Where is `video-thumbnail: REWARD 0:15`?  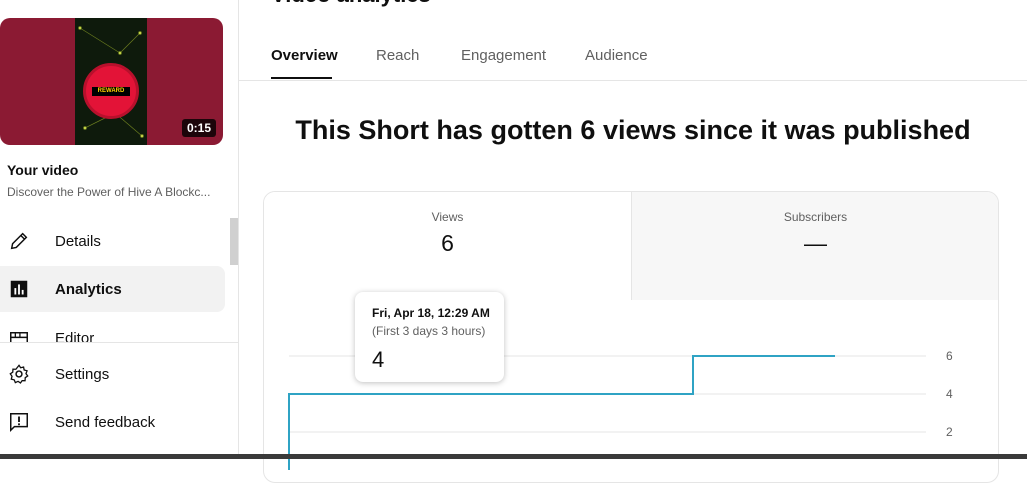
video-thumbnail: REWARD 0:15 is located at coordinates (111, 81).